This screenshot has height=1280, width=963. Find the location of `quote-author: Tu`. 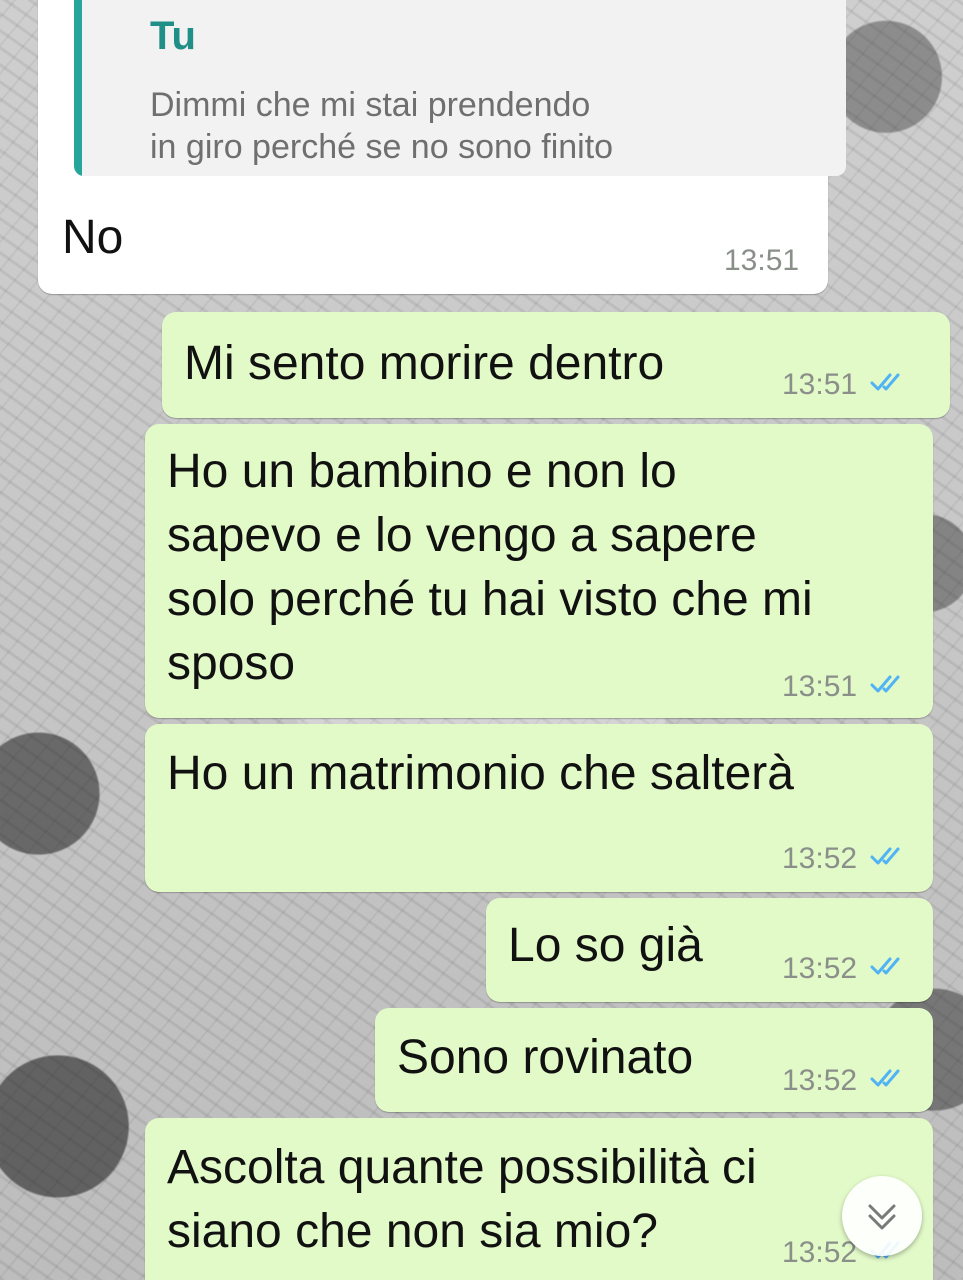

quote-author: Tu is located at coordinates (173, 36).